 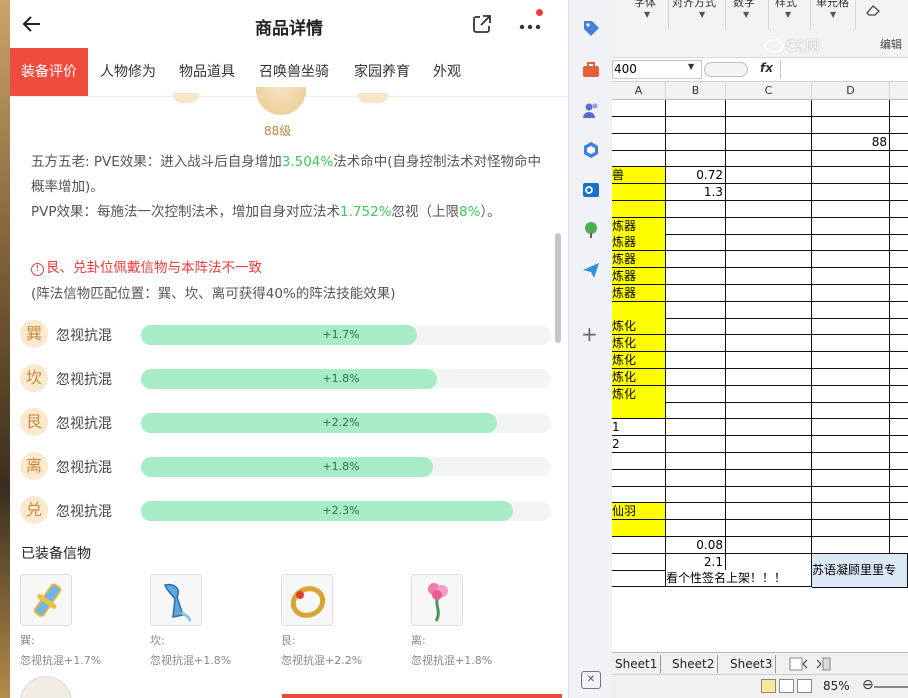 What do you see at coordinates (530, 25) in the screenshot?
I see `more-options-icon` at bounding box center [530, 25].